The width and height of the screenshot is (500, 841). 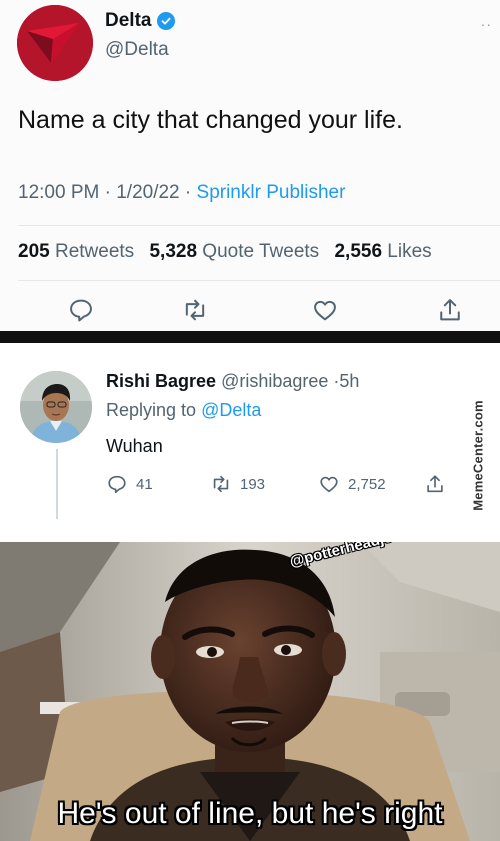 What do you see at coordinates (382, 251) in the screenshot?
I see `likes-stat: 2,556 Likes` at bounding box center [382, 251].